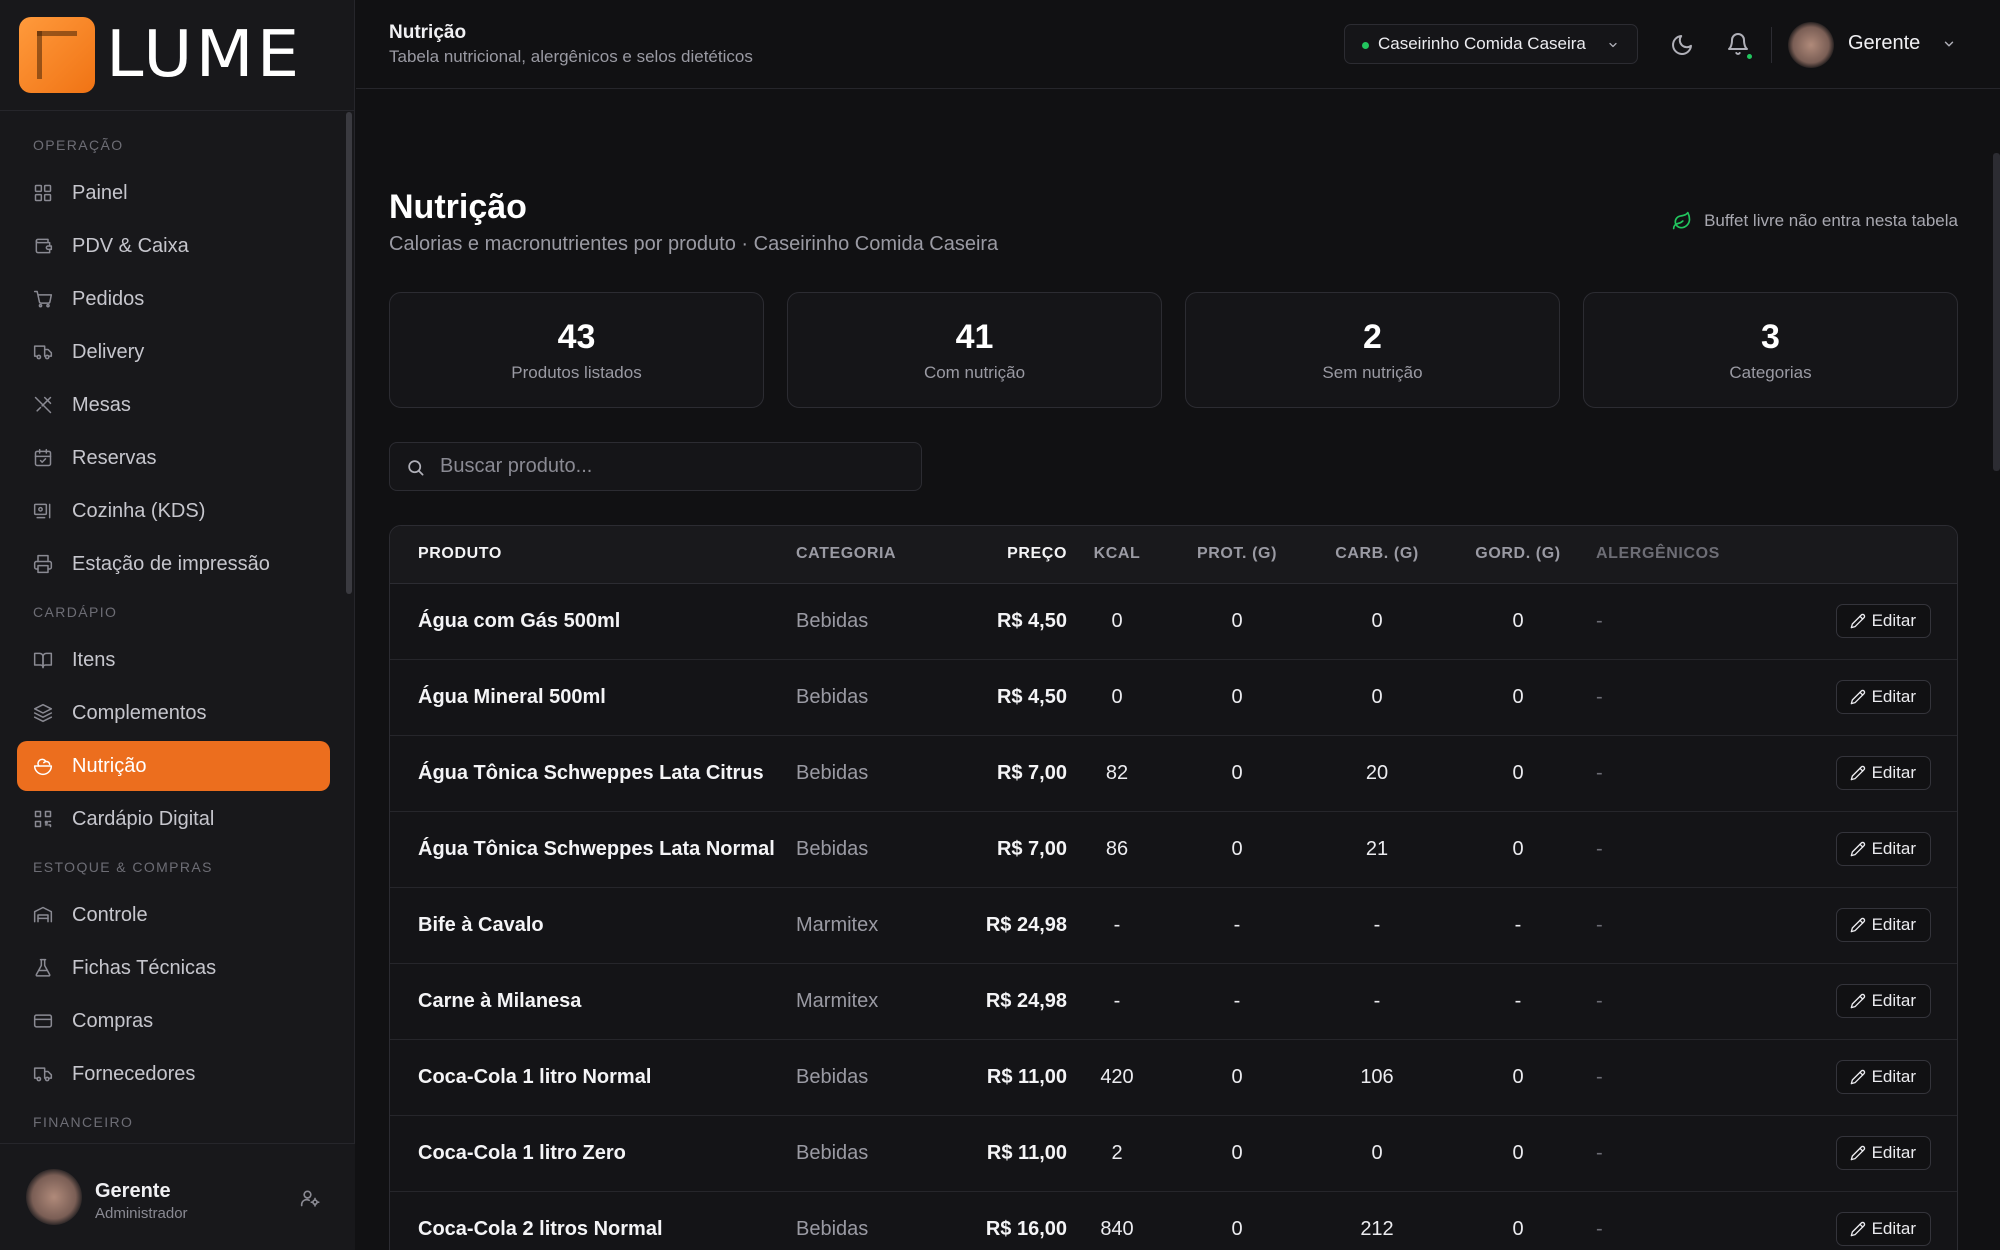 The width and height of the screenshot is (2000, 1250). What do you see at coordinates (1377, 1220) in the screenshot?
I see `cell-carb: 212` at bounding box center [1377, 1220].